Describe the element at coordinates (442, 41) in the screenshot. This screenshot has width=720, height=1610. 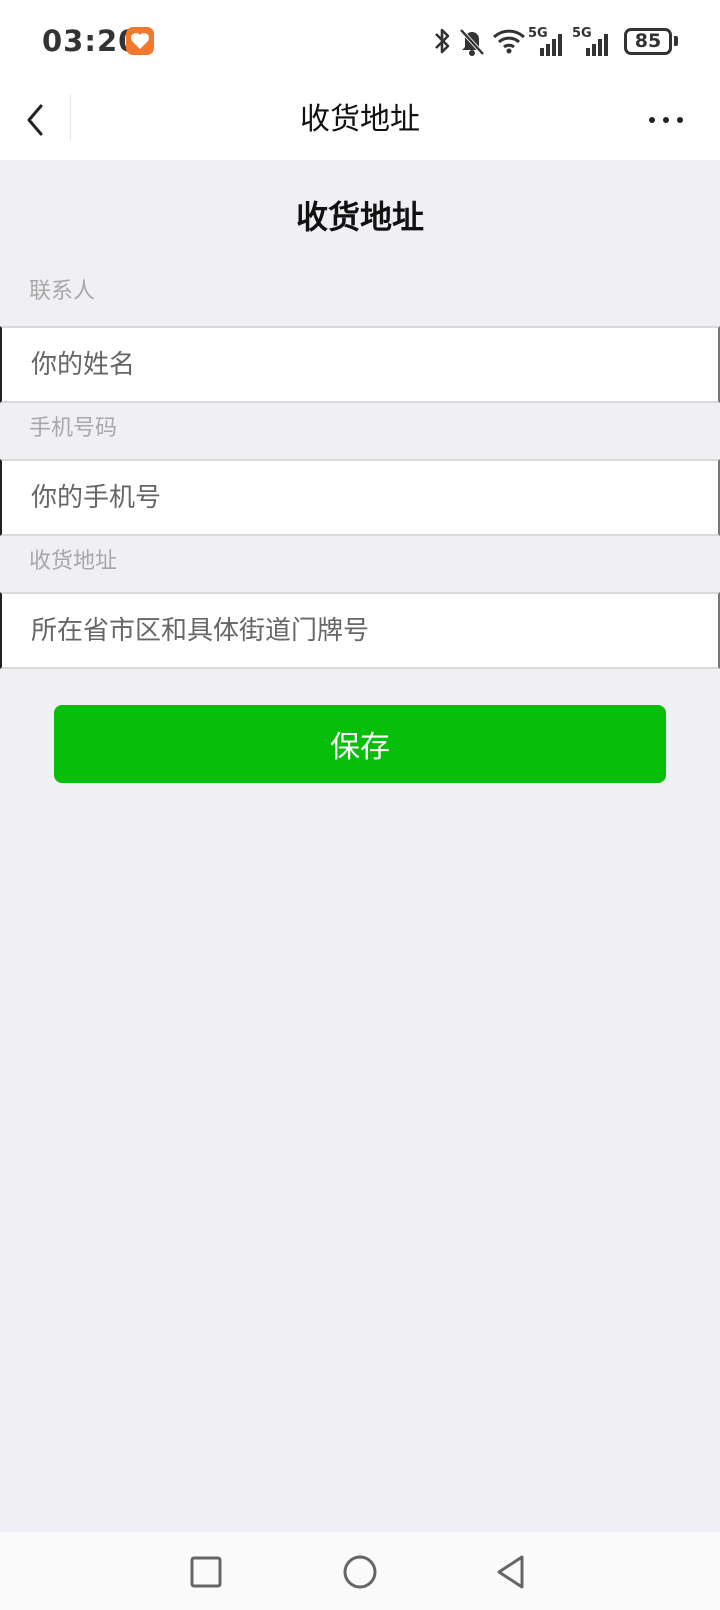
I see `bluetooth-icon` at that location.